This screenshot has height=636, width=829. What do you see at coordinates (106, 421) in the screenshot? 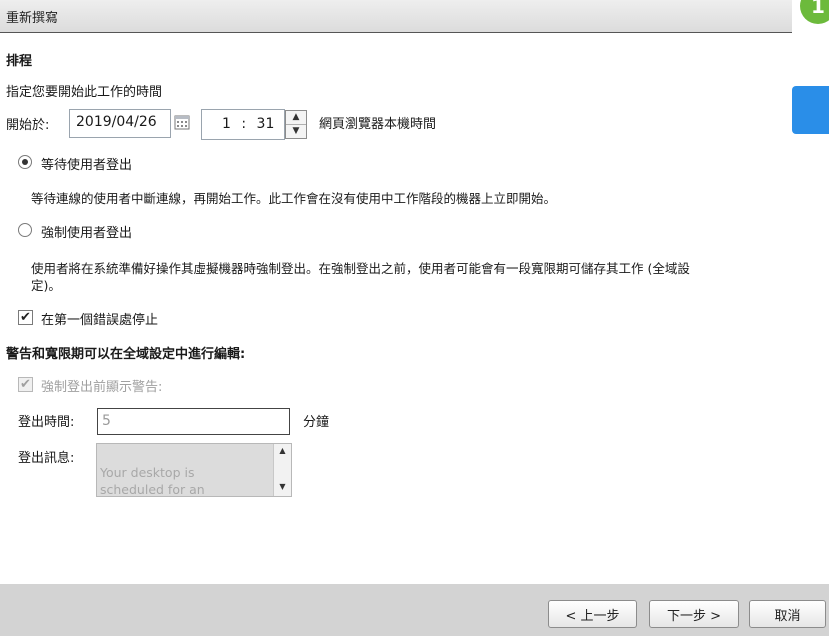
I see `logout-time-value: 5` at bounding box center [106, 421].